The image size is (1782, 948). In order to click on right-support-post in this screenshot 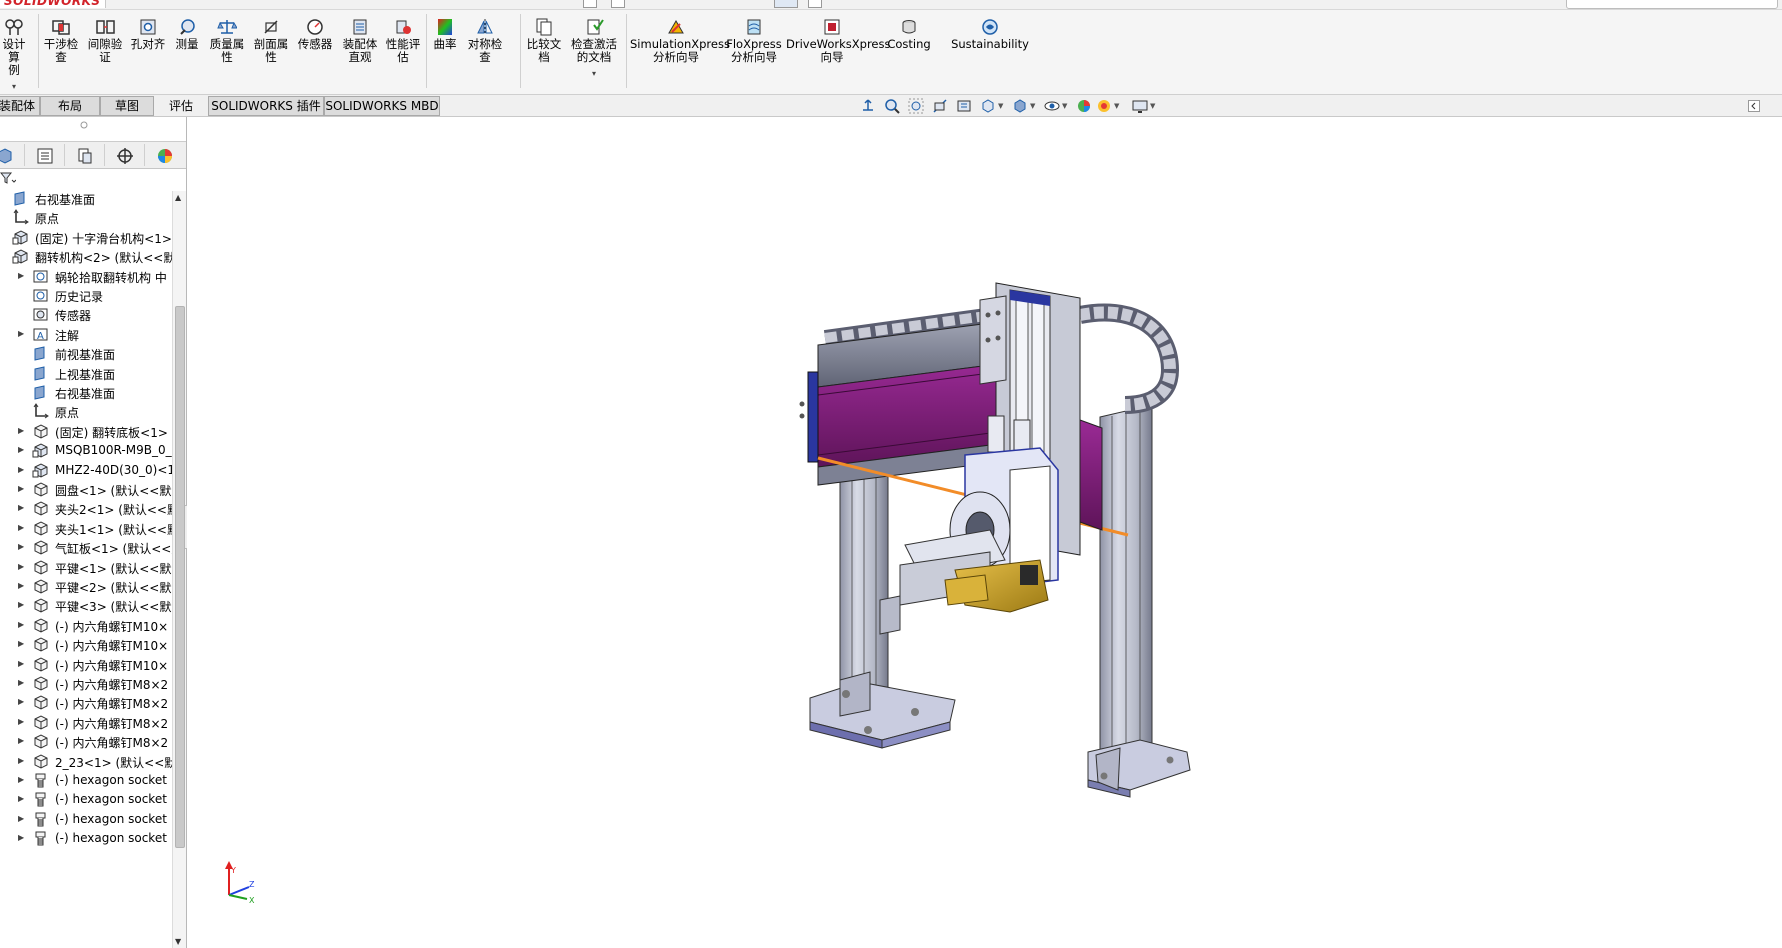, I will do `click(1139, 601)`.